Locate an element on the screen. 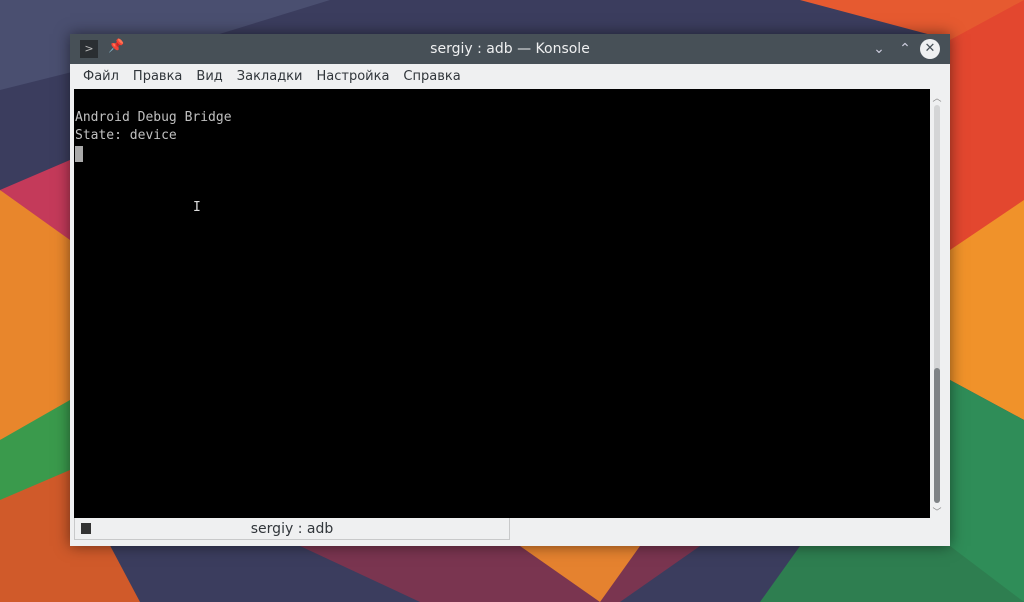  scrollbar: ︿ ﹀ is located at coordinates (937, 303).